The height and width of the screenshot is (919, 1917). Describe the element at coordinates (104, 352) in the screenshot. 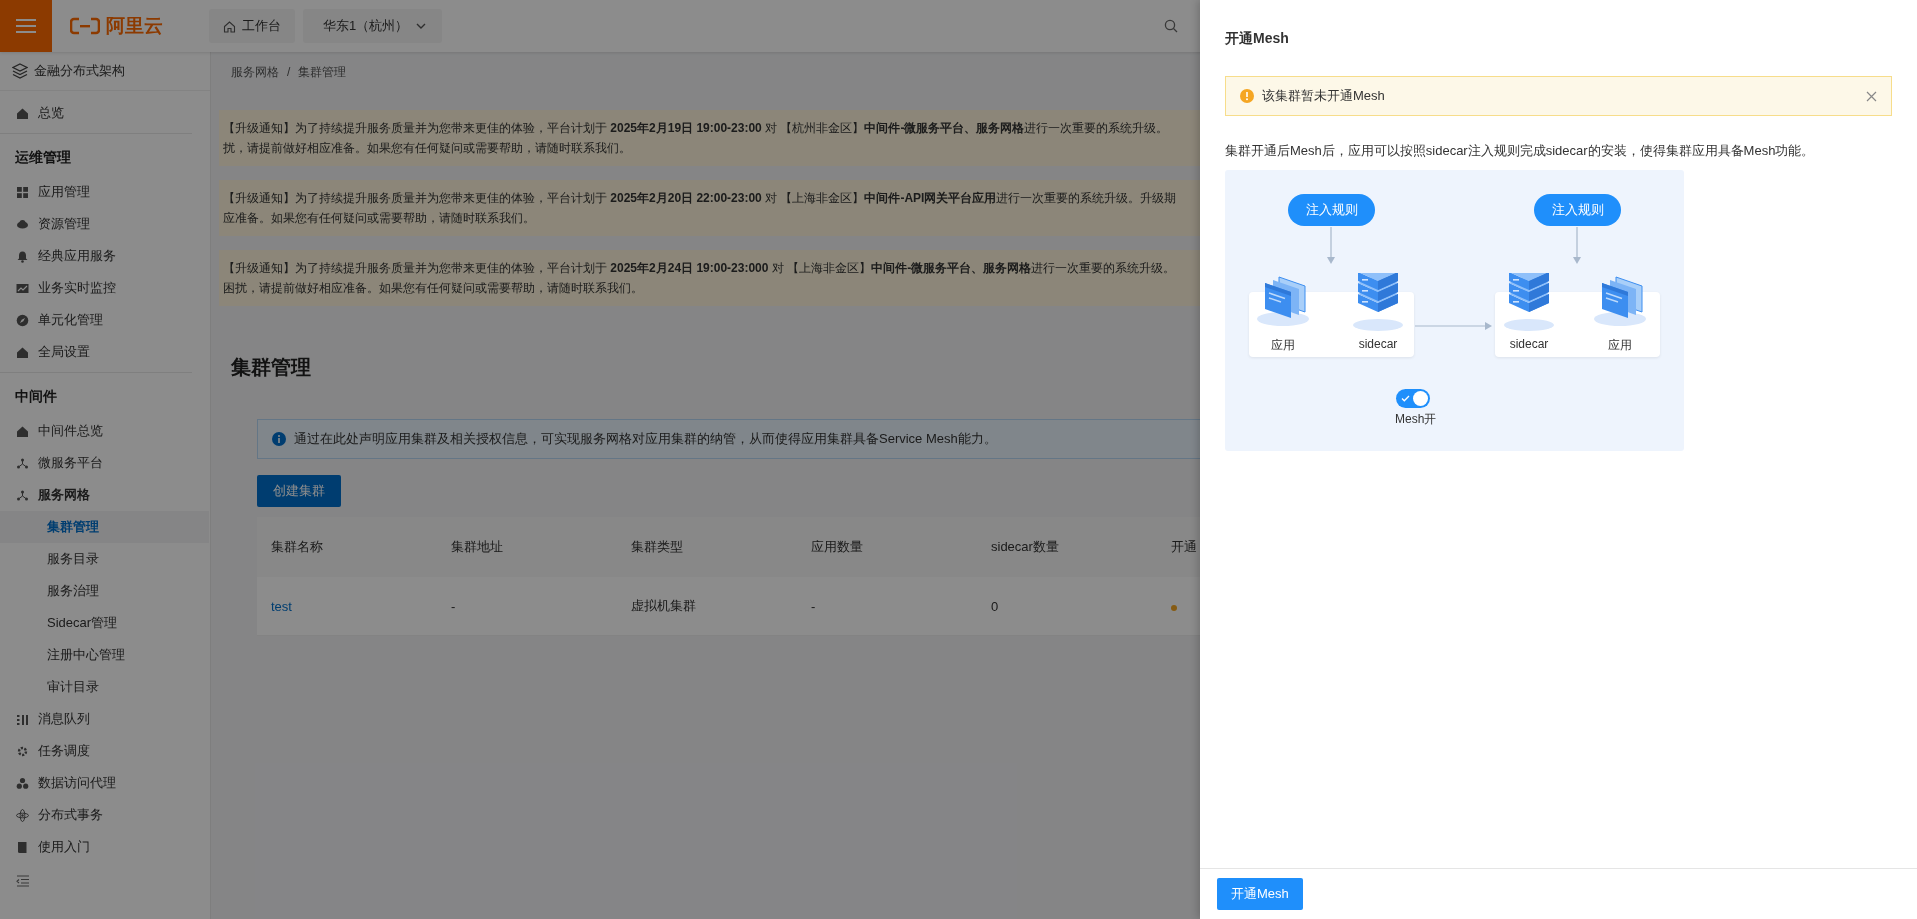

I see `nav-item: 全局设置` at that location.